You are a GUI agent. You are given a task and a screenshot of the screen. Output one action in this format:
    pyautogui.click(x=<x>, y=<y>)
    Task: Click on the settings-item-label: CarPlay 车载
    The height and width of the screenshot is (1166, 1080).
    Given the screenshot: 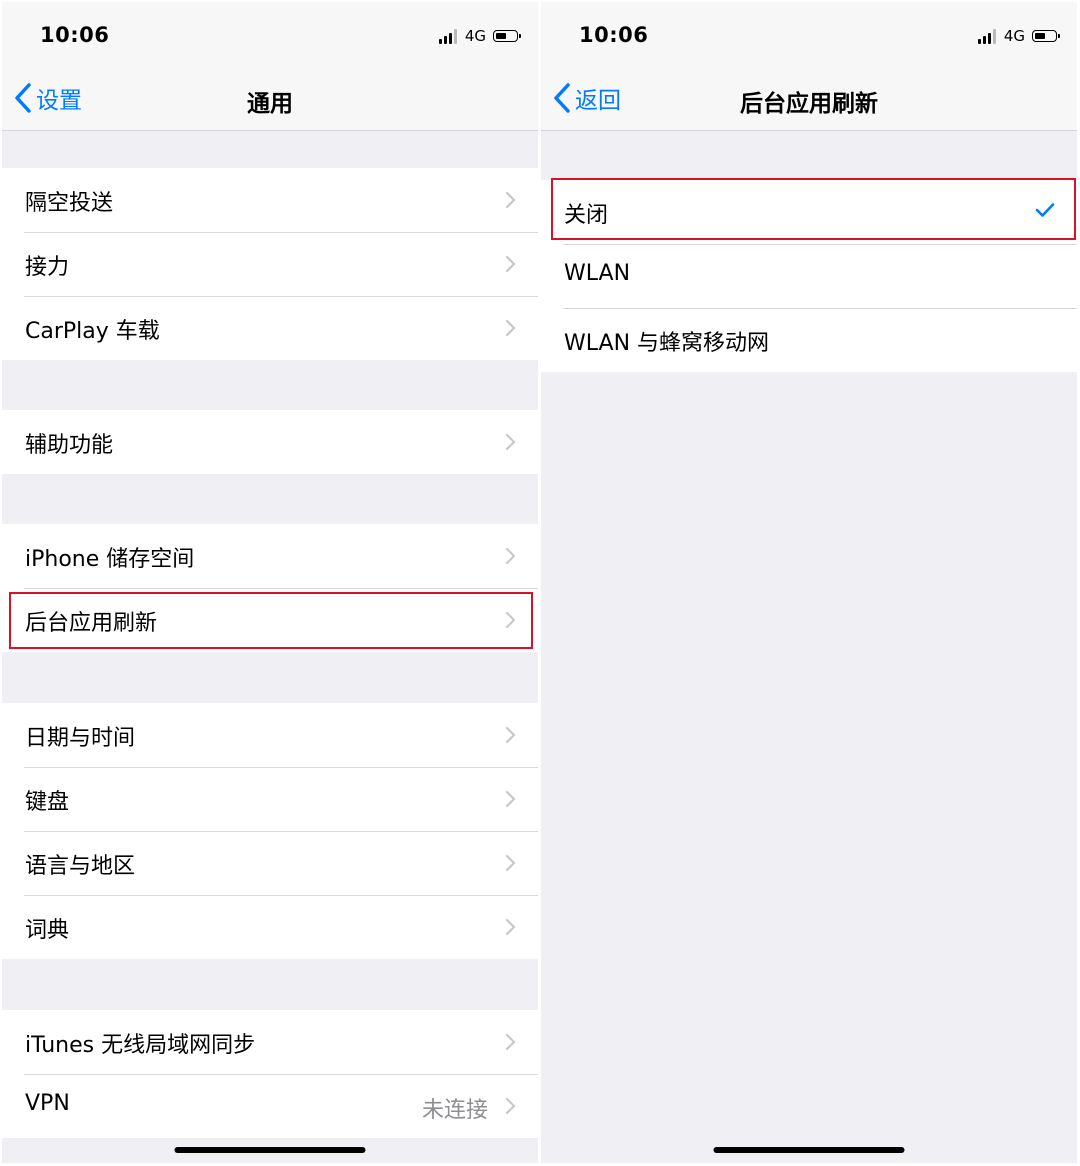 What is the action you would take?
    pyautogui.click(x=92, y=331)
    